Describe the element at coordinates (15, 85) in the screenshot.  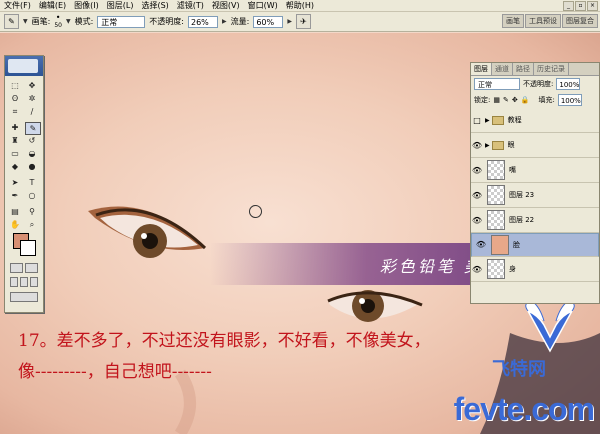
I see `marquee-tool-icon: ⬚` at that location.